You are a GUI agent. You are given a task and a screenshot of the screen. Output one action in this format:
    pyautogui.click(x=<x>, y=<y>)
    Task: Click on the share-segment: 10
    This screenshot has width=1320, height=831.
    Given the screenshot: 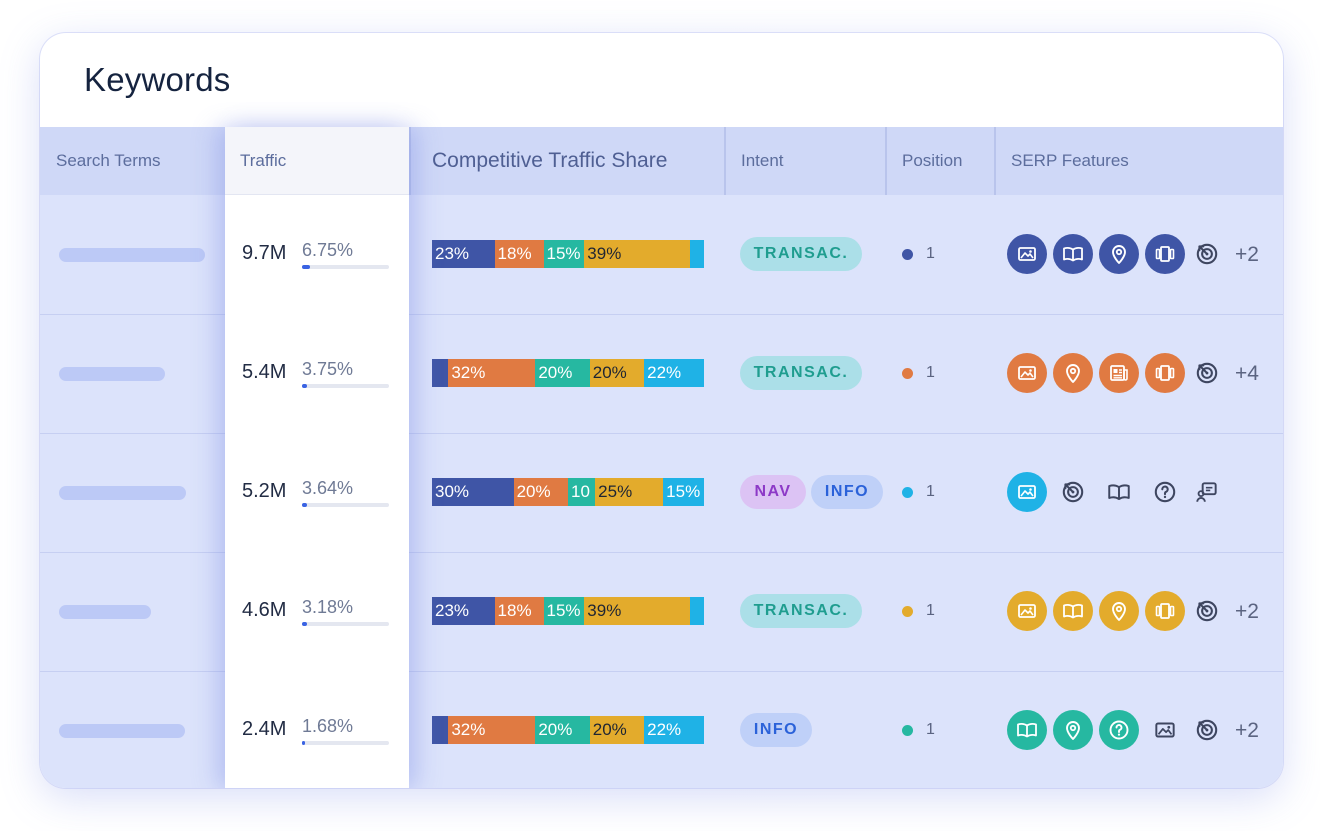 What is the action you would take?
    pyautogui.click(x=581, y=492)
    